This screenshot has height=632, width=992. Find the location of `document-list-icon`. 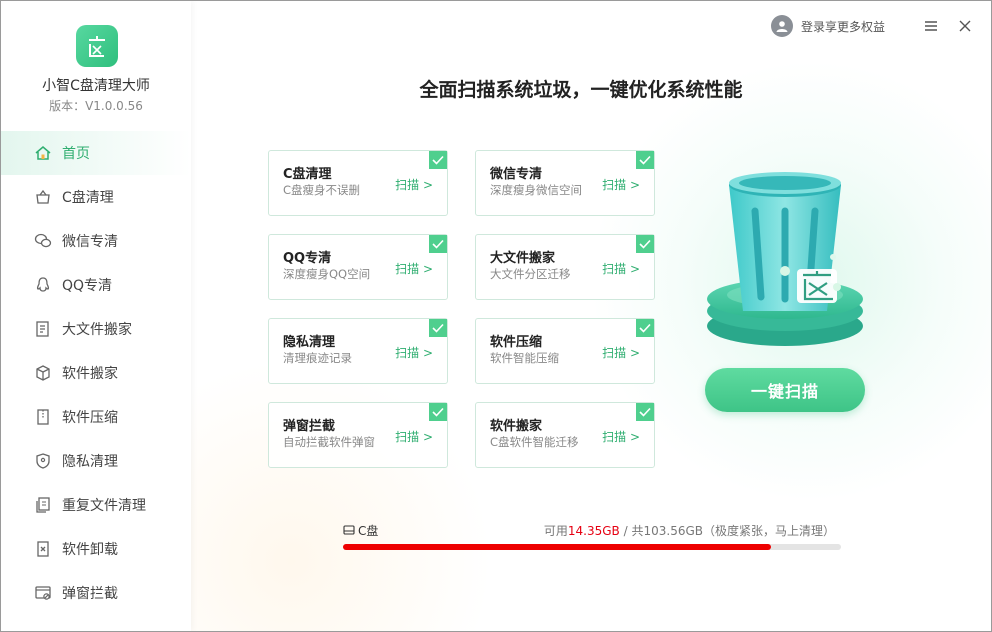

document-list-icon is located at coordinates (43, 329).